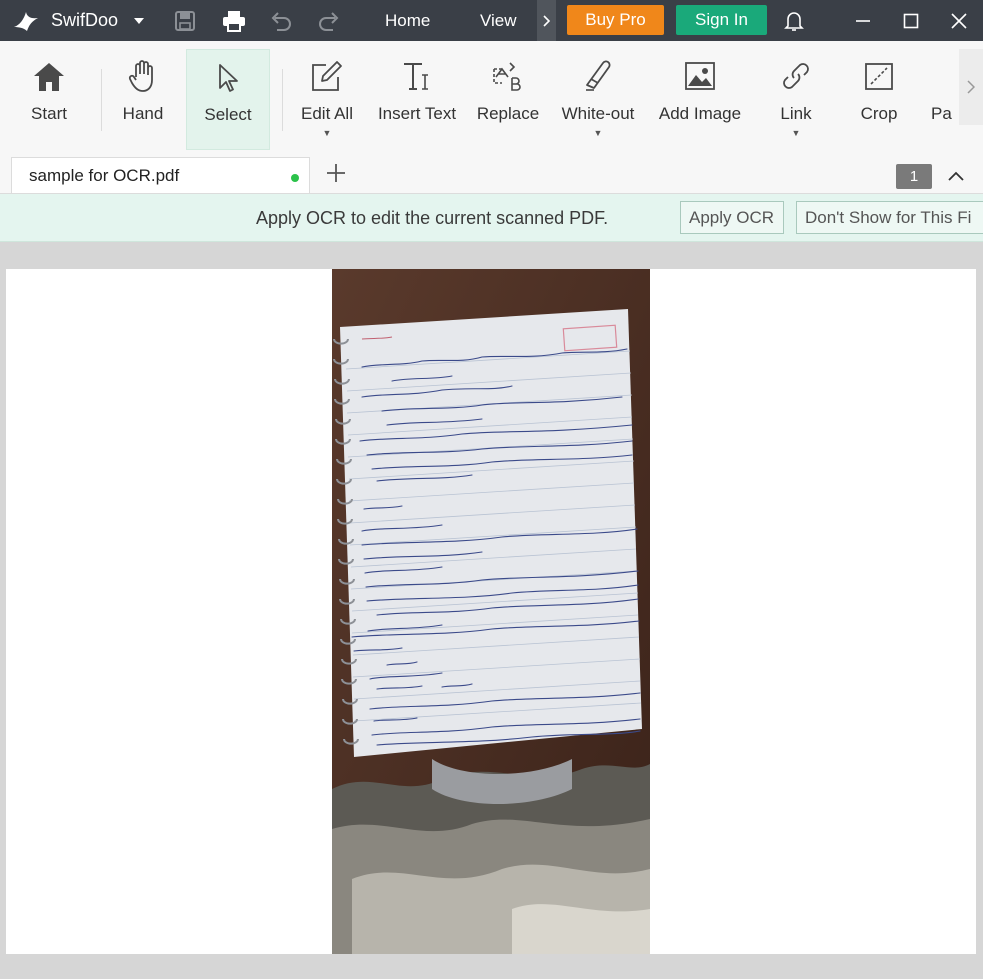 This screenshot has height=979, width=983. I want to click on chevron-up-icon, so click(956, 176).